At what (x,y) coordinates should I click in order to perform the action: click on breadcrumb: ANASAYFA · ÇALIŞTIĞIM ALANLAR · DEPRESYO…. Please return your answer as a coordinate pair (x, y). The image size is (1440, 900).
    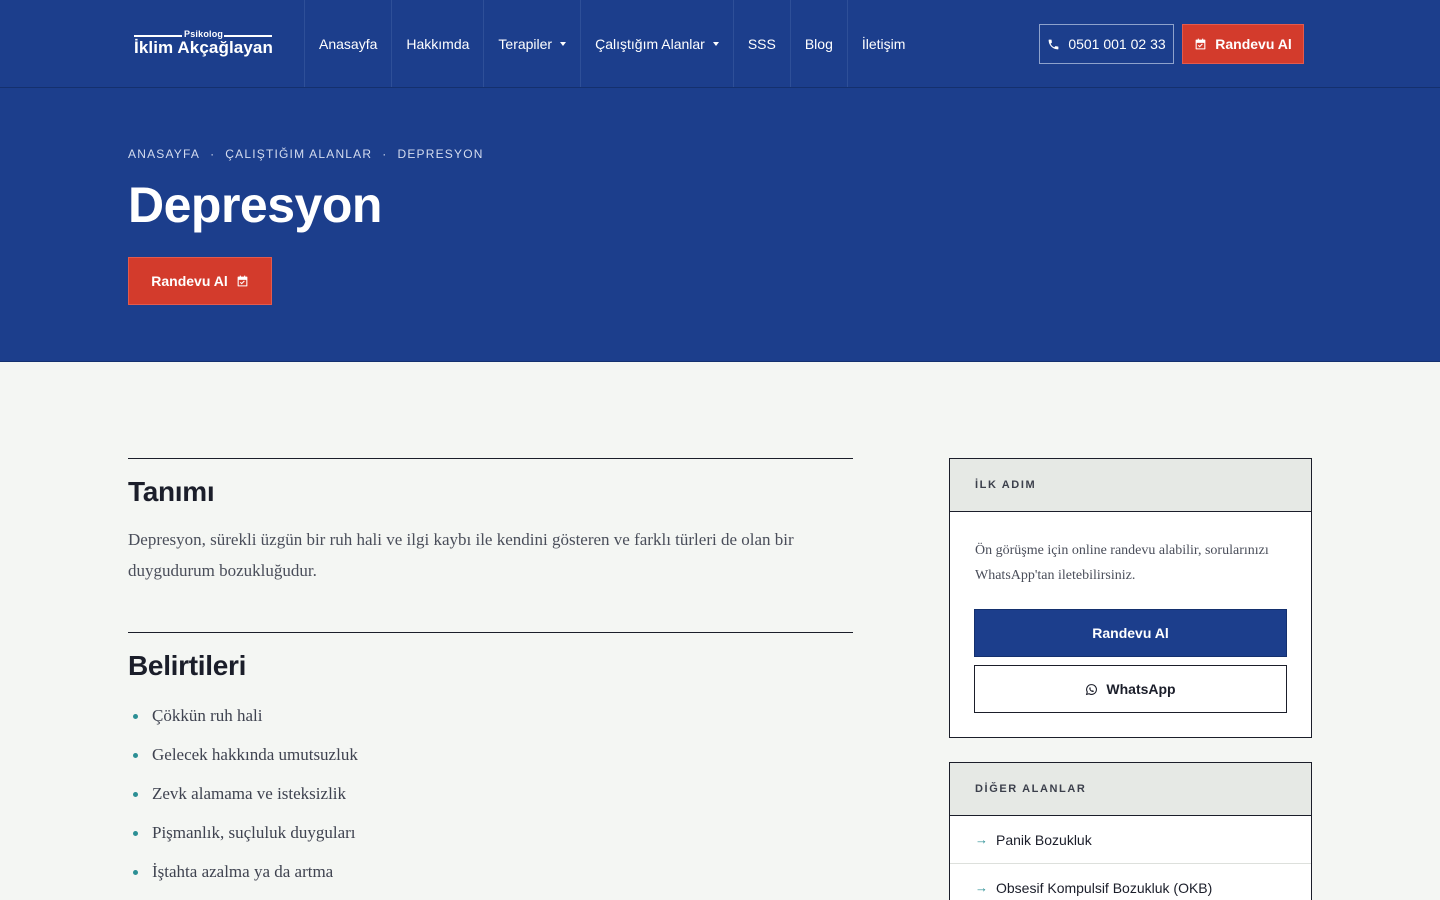
    Looking at the image, I should click on (306, 154).